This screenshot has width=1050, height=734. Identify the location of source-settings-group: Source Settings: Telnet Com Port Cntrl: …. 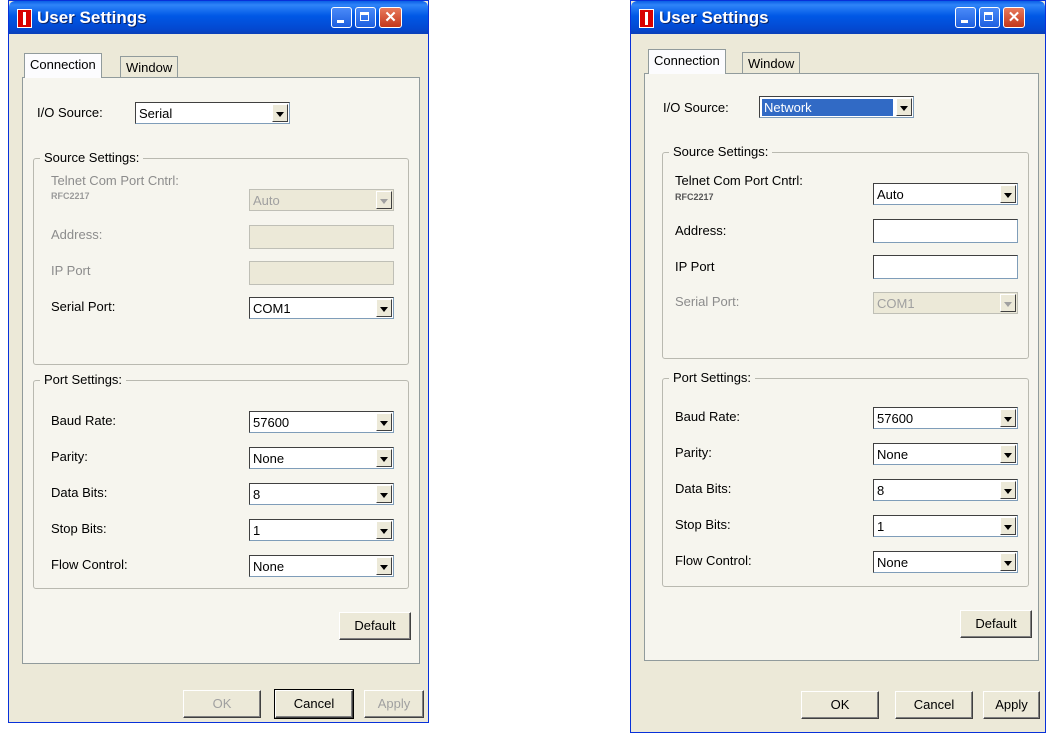
(221, 257).